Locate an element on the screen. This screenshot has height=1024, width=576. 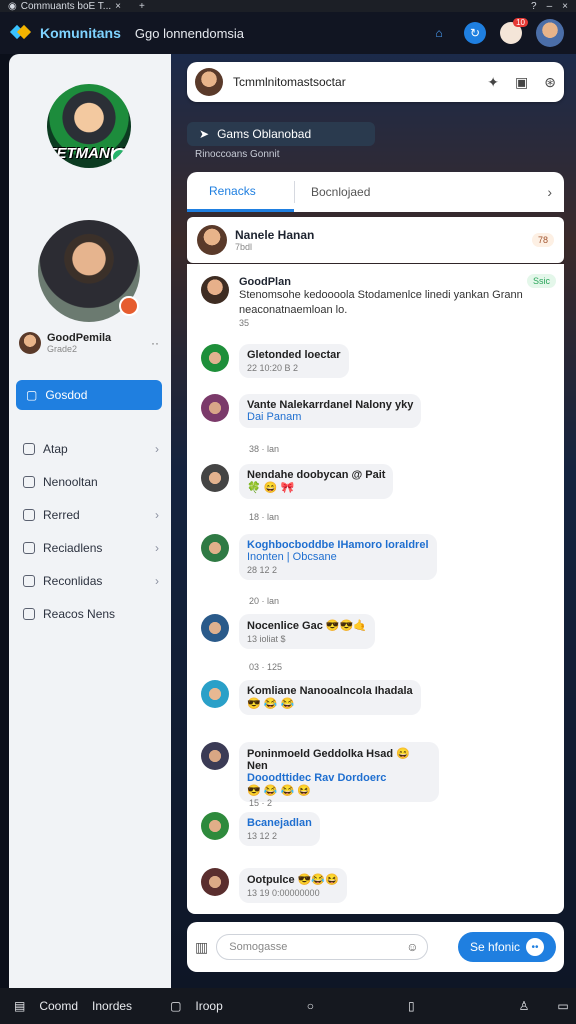
browser-tab: ◉ Commuants boE T... × is located at coordinates (64, 6).